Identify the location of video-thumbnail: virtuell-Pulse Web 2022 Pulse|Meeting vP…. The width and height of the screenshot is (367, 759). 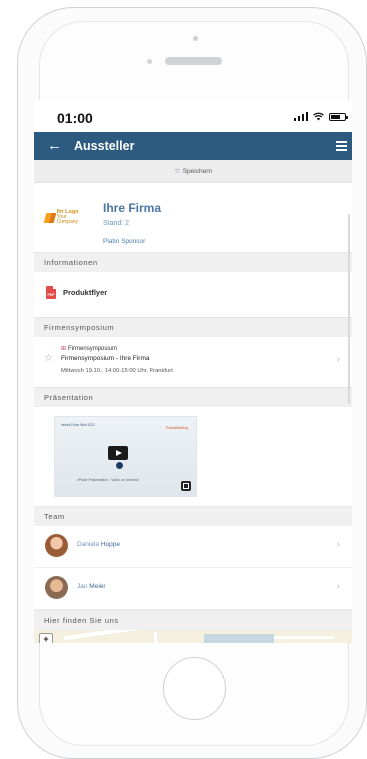
(125, 456).